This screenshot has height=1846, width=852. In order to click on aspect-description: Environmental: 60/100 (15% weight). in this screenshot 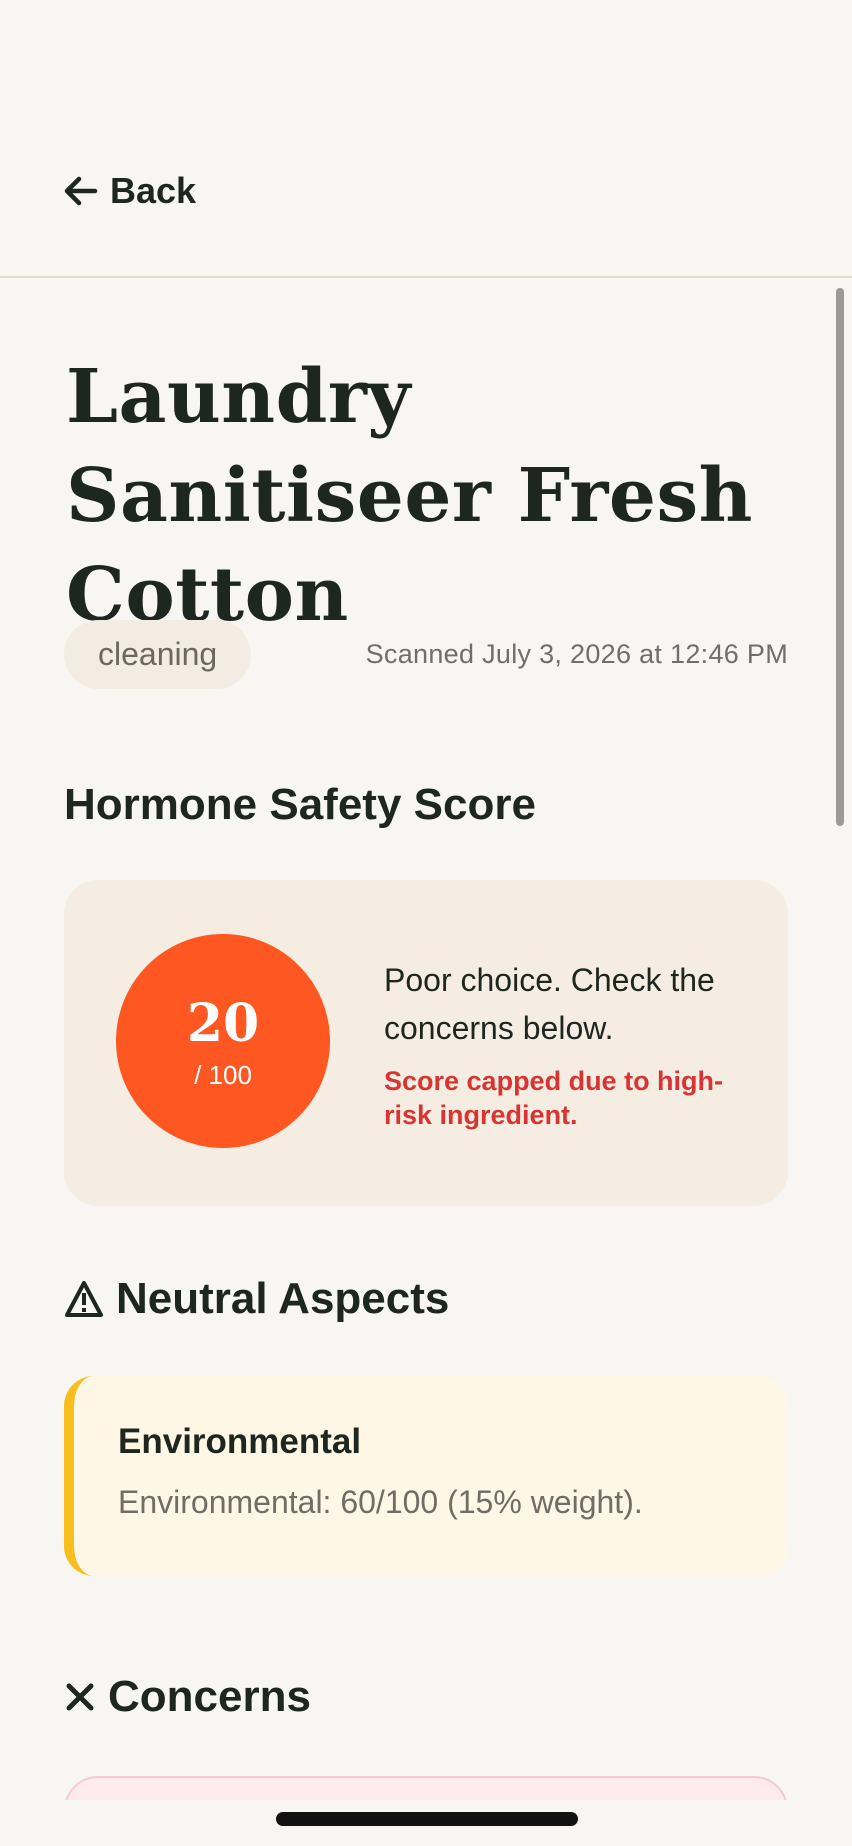, I will do `click(380, 1502)`.